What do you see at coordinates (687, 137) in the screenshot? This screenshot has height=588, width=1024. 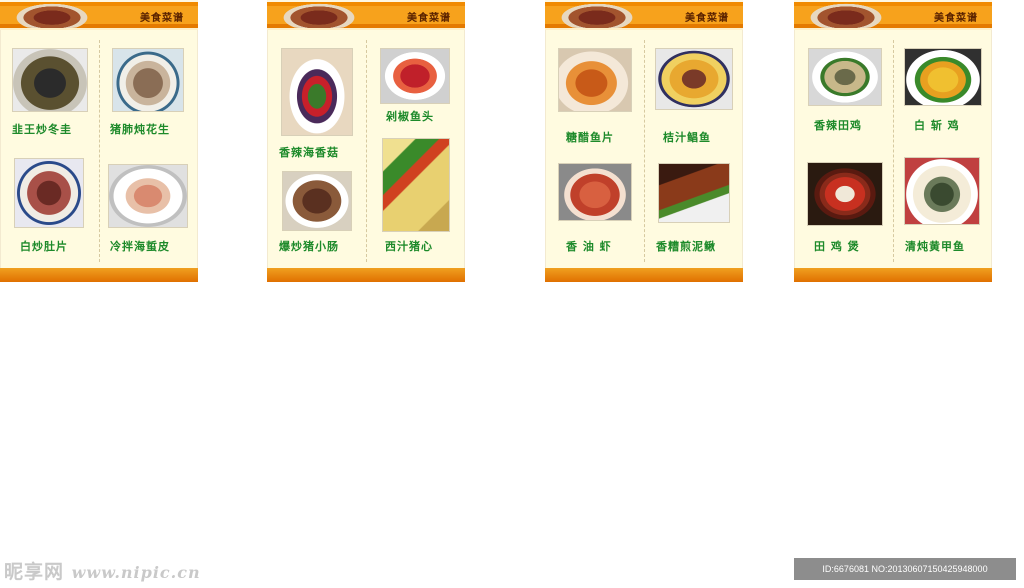 I see `dish-name: 桔汁鲳鱼` at bounding box center [687, 137].